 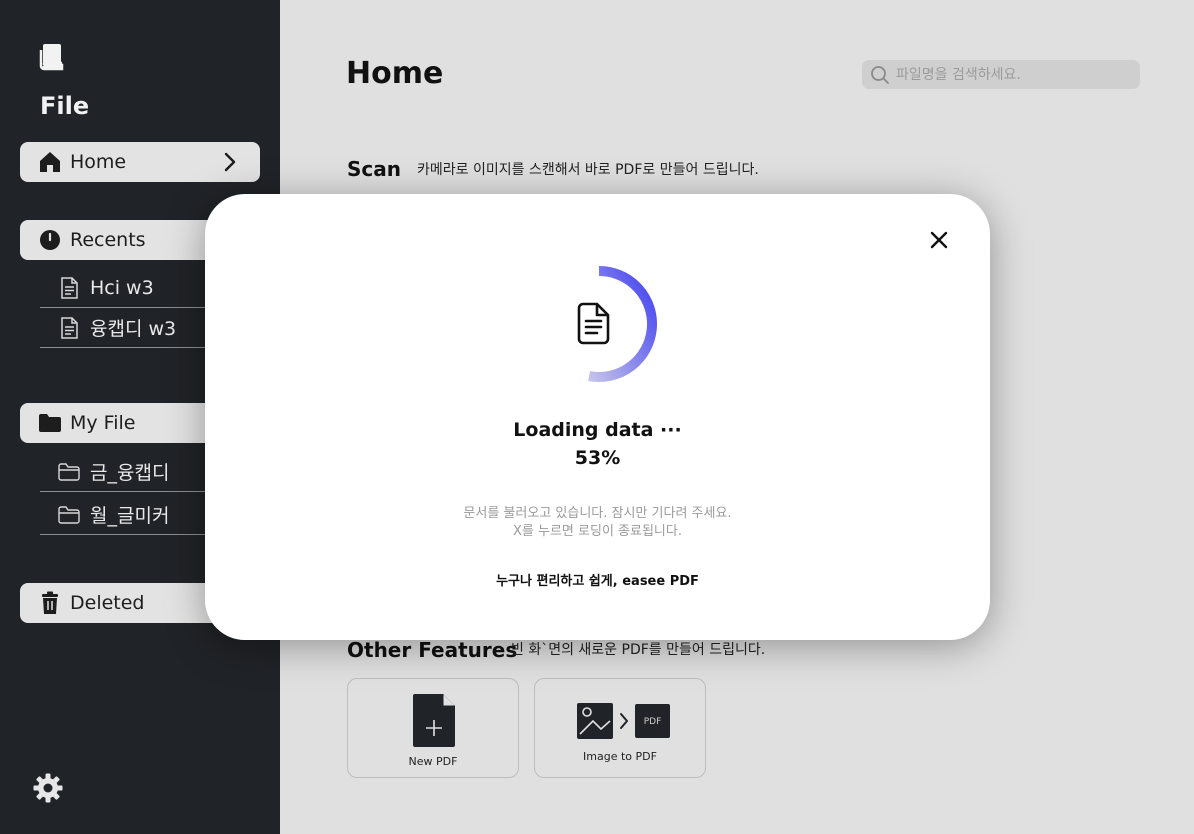 What do you see at coordinates (597, 458) in the screenshot?
I see `loading-percent: 53%` at bounding box center [597, 458].